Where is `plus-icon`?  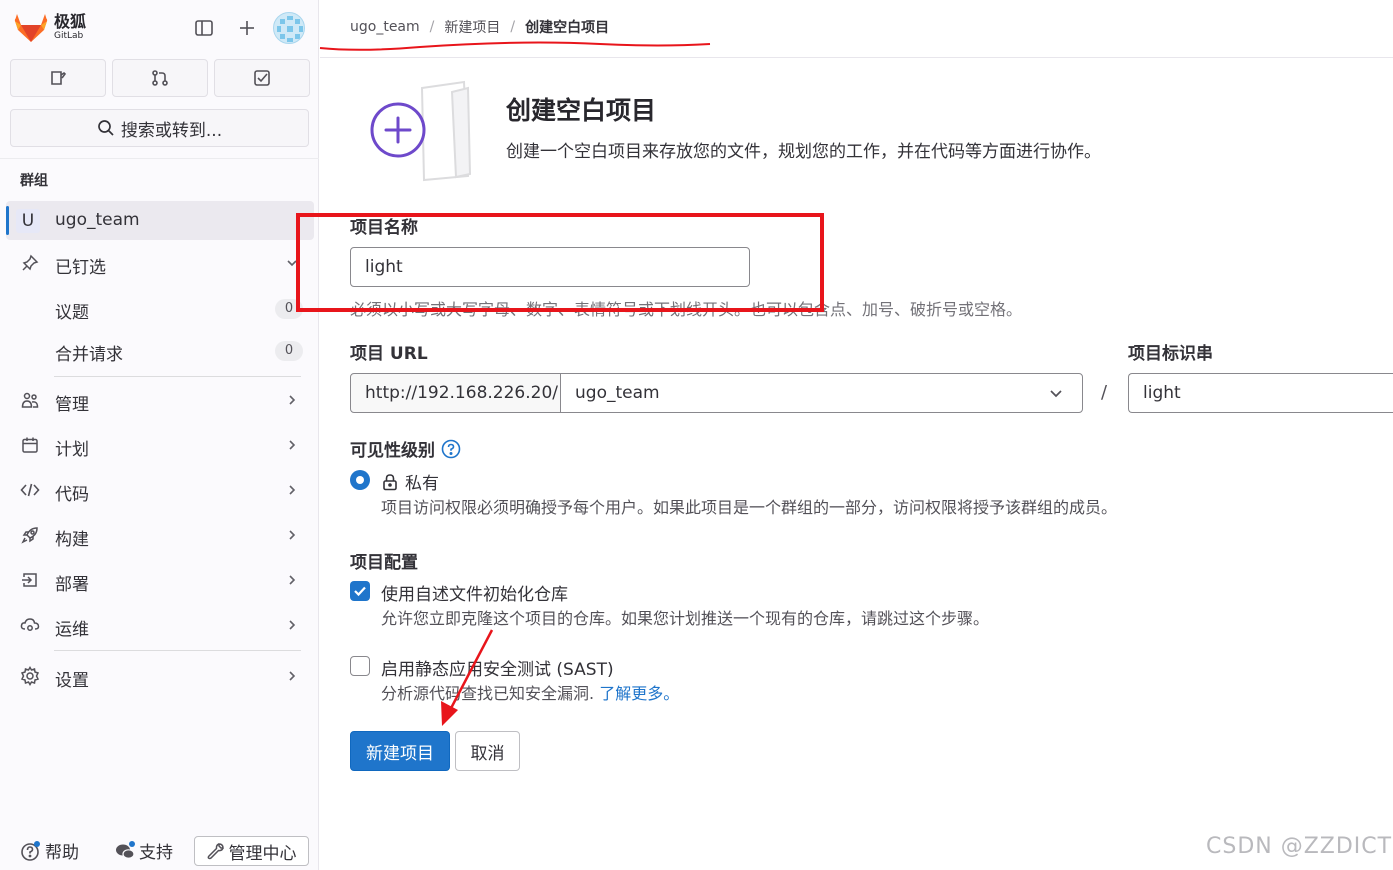
plus-icon is located at coordinates (247, 28).